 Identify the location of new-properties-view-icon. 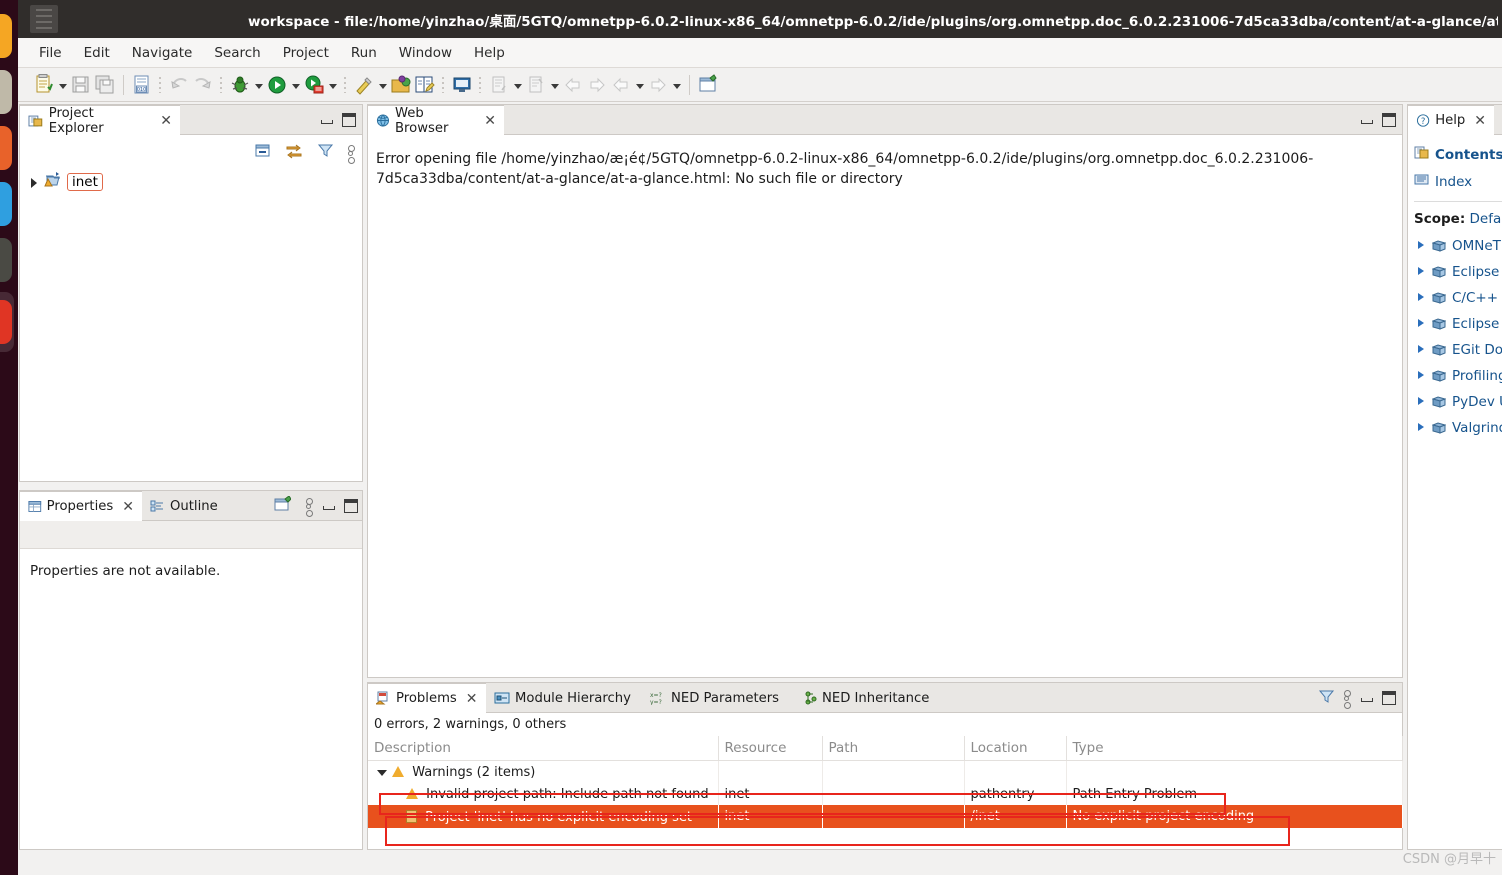
(283, 505).